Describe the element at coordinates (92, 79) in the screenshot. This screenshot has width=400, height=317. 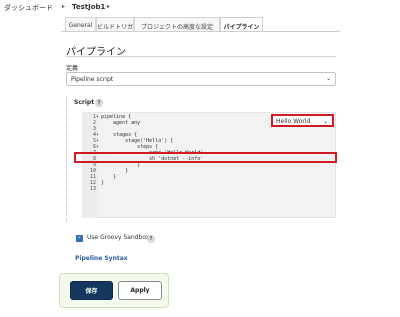
I see `definition-select-value: Pipeline script` at that location.